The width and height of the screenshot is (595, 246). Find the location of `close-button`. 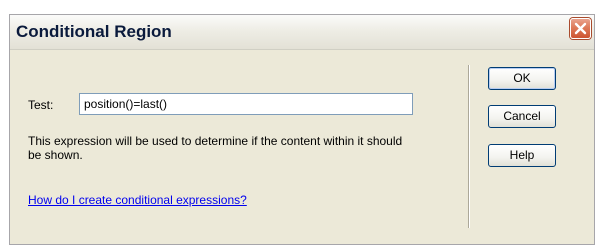

close-button is located at coordinates (580, 28).